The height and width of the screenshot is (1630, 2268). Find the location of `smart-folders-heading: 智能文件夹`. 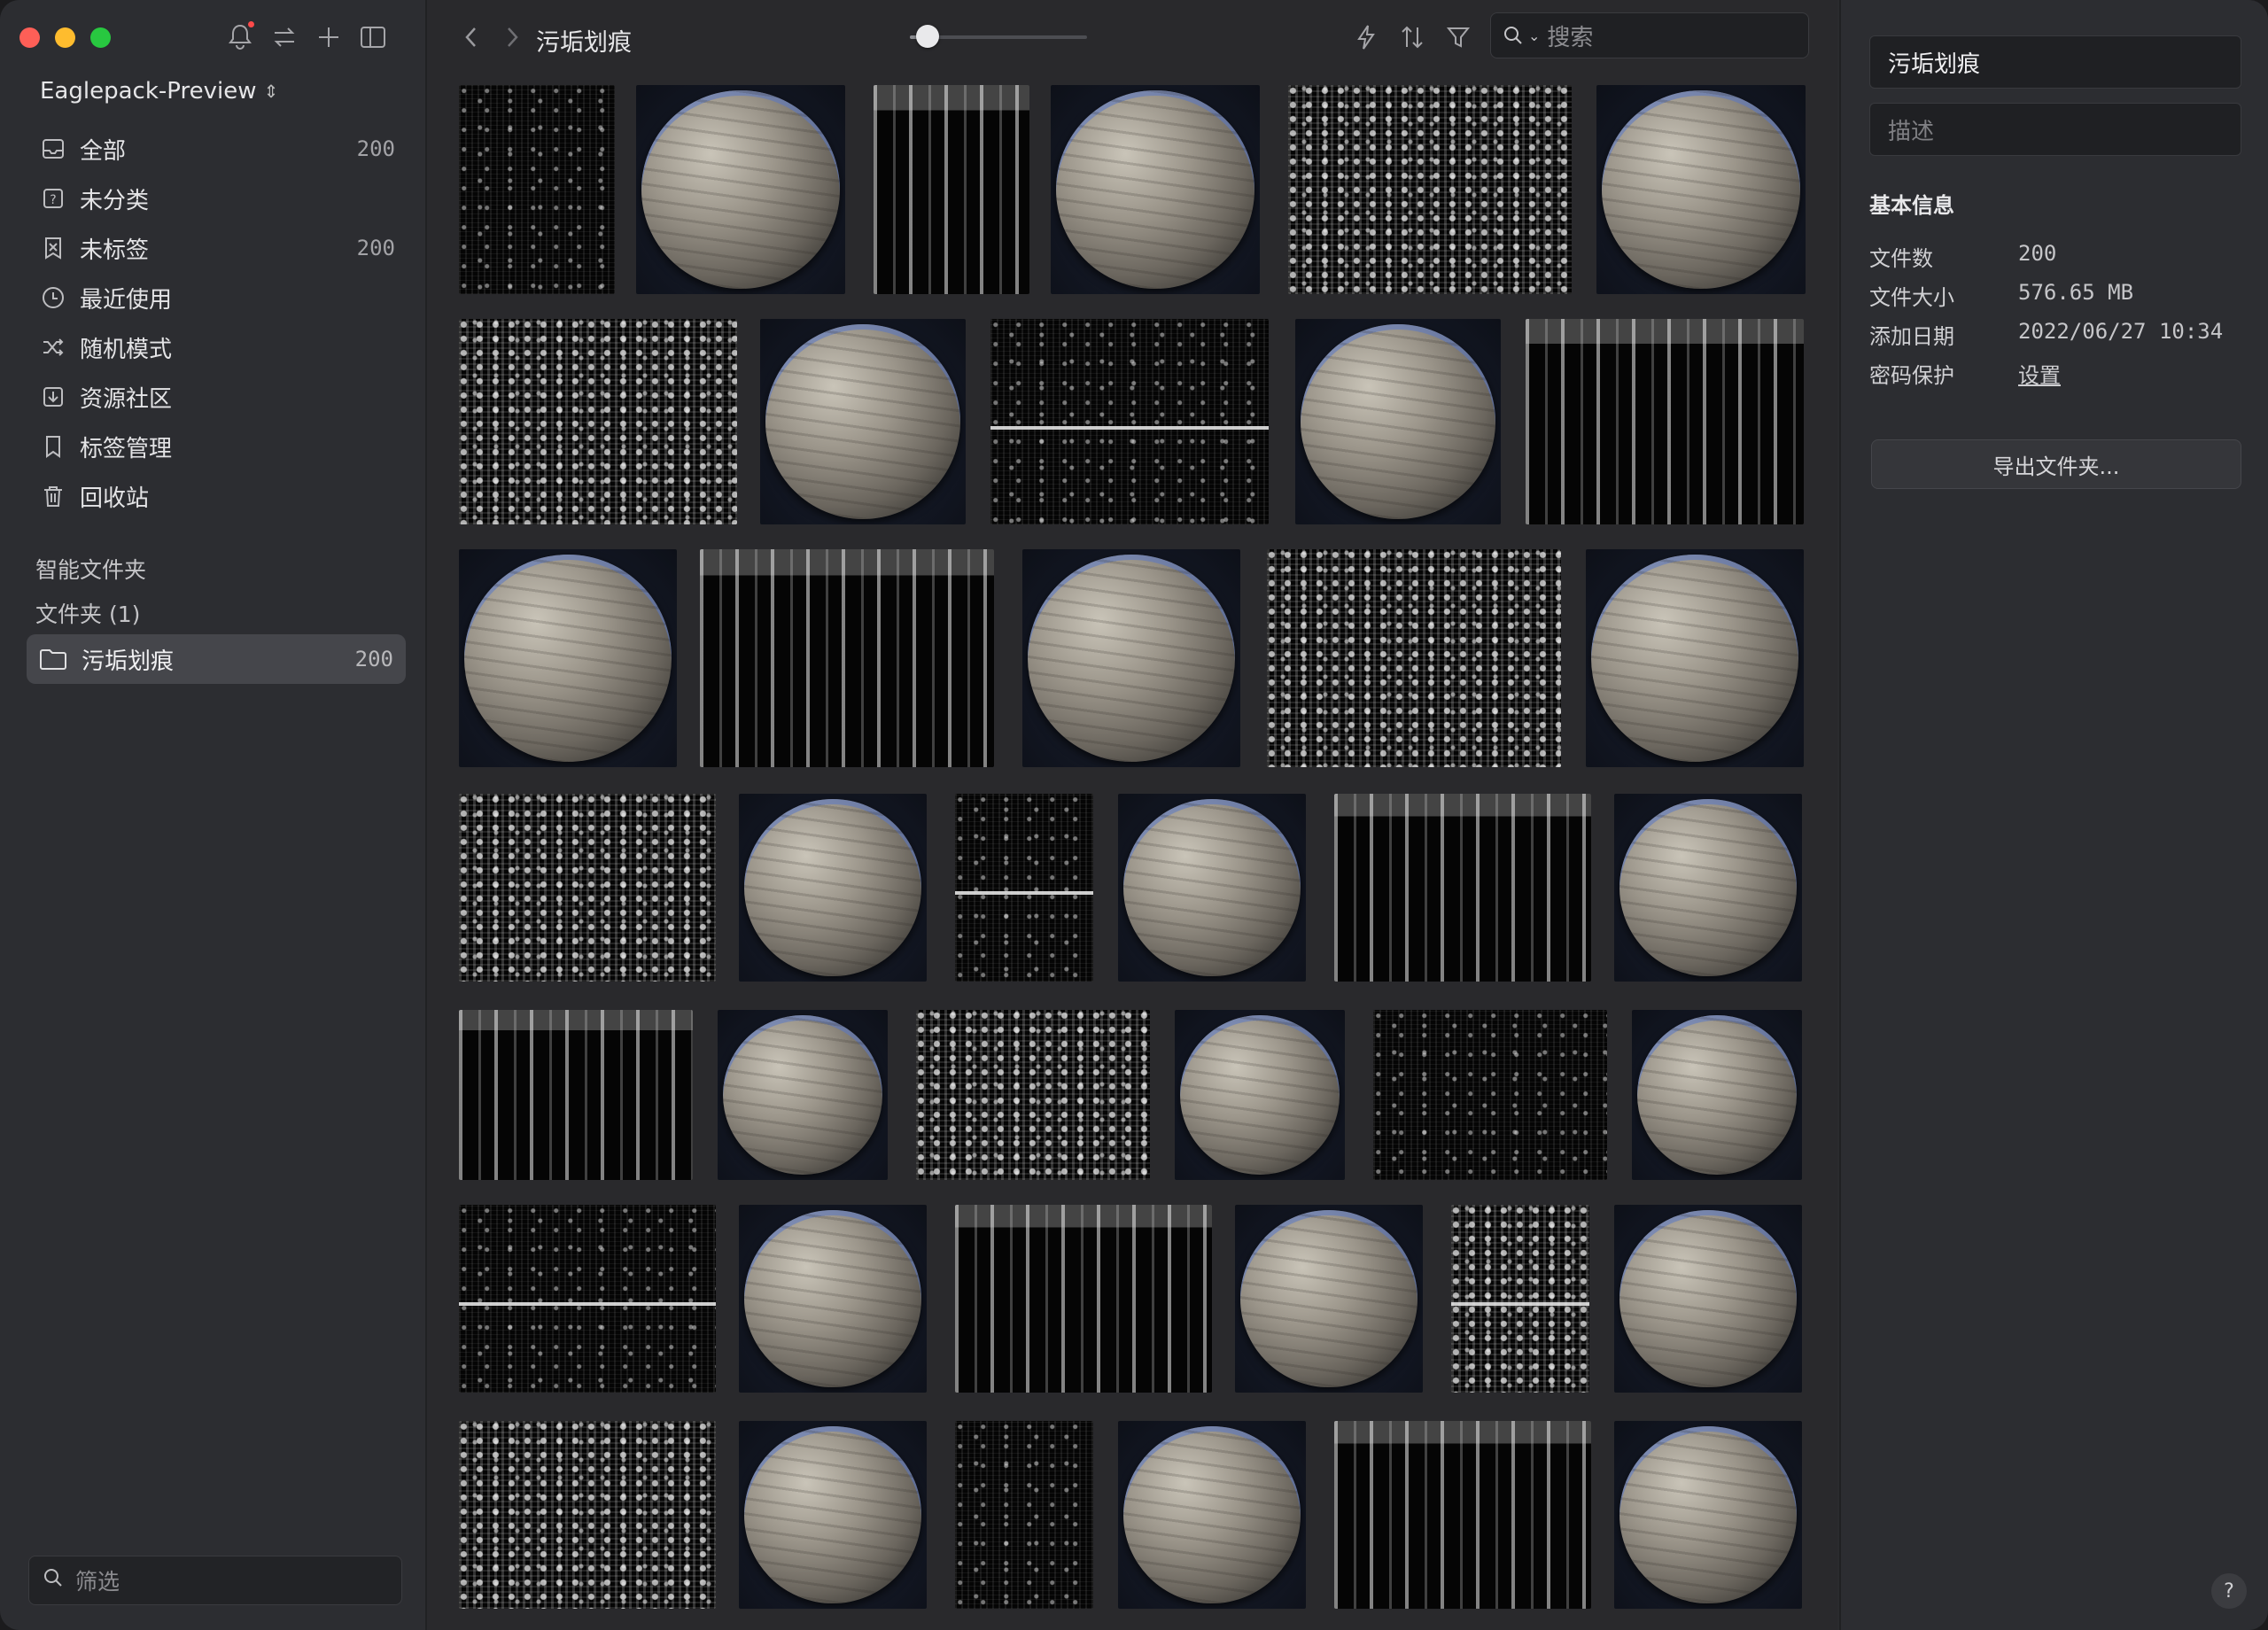

smart-folders-heading: 智能文件夹 is located at coordinates (90, 569).